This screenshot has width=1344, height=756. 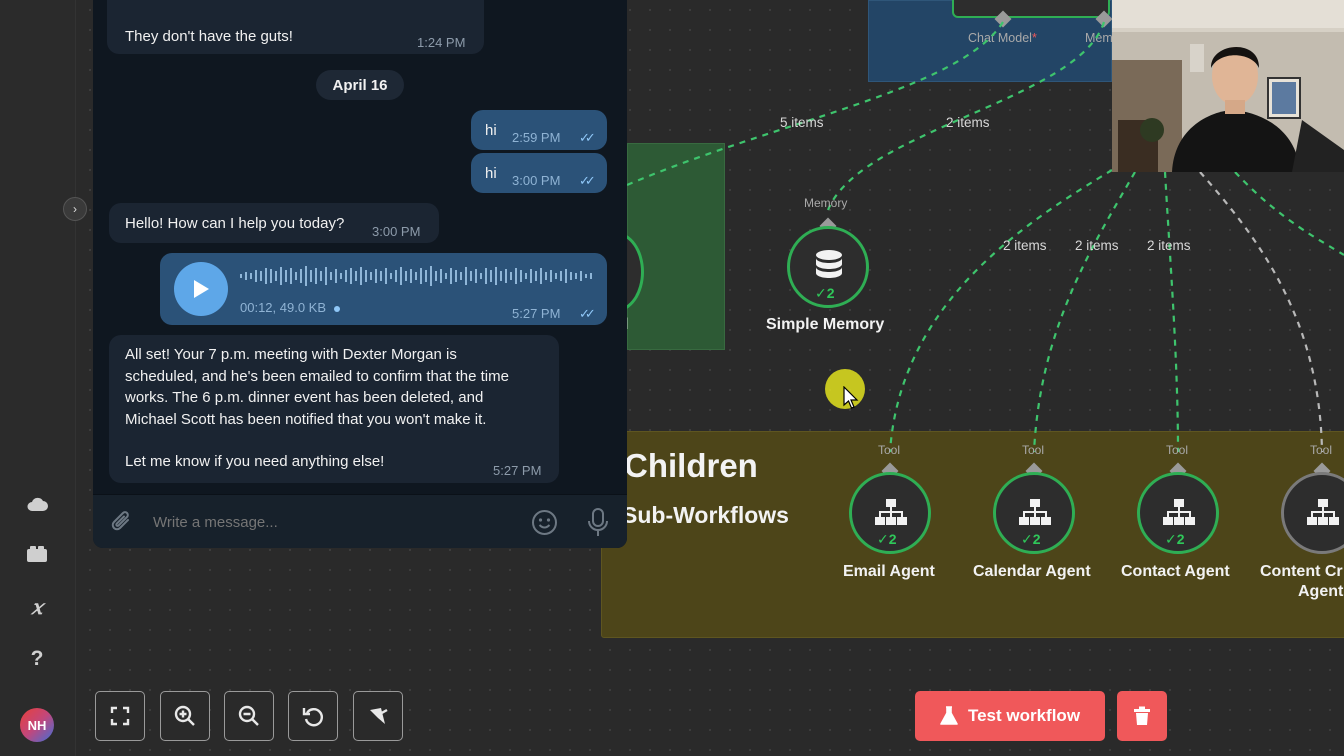 I want to click on trash-icon, so click(x=1142, y=715).